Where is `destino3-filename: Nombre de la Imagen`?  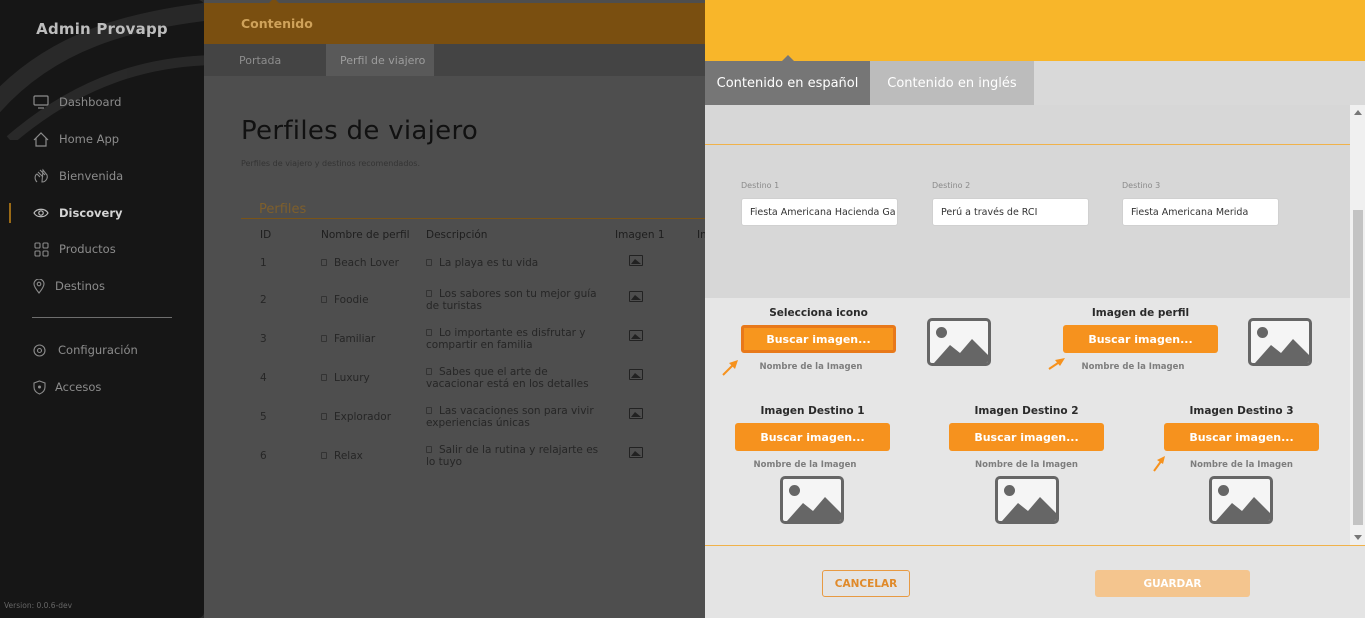
destino3-filename: Nombre de la Imagen is located at coordinates (1241, 465).